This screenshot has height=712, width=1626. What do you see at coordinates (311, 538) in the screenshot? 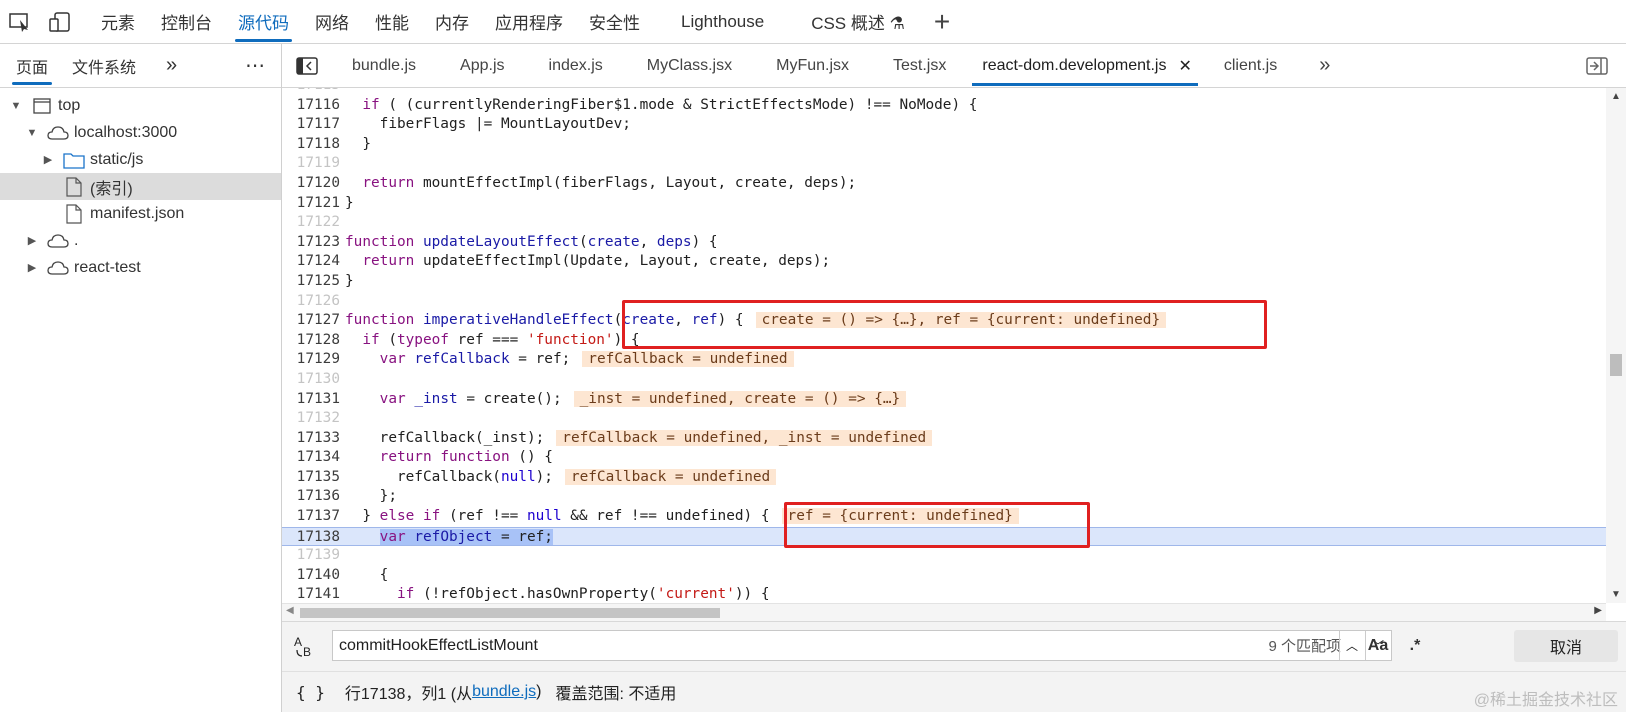
I see `line-number: 17138` at bounding box center [311, 538].